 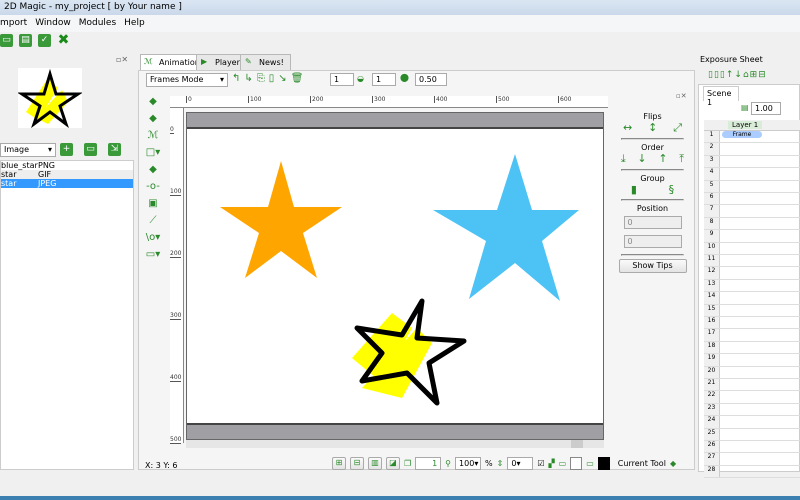 What do you see at coordinates (738, 75) in the screenshot?
I see `down-arrow-icon: ↓` at bounding box center [738, 75].